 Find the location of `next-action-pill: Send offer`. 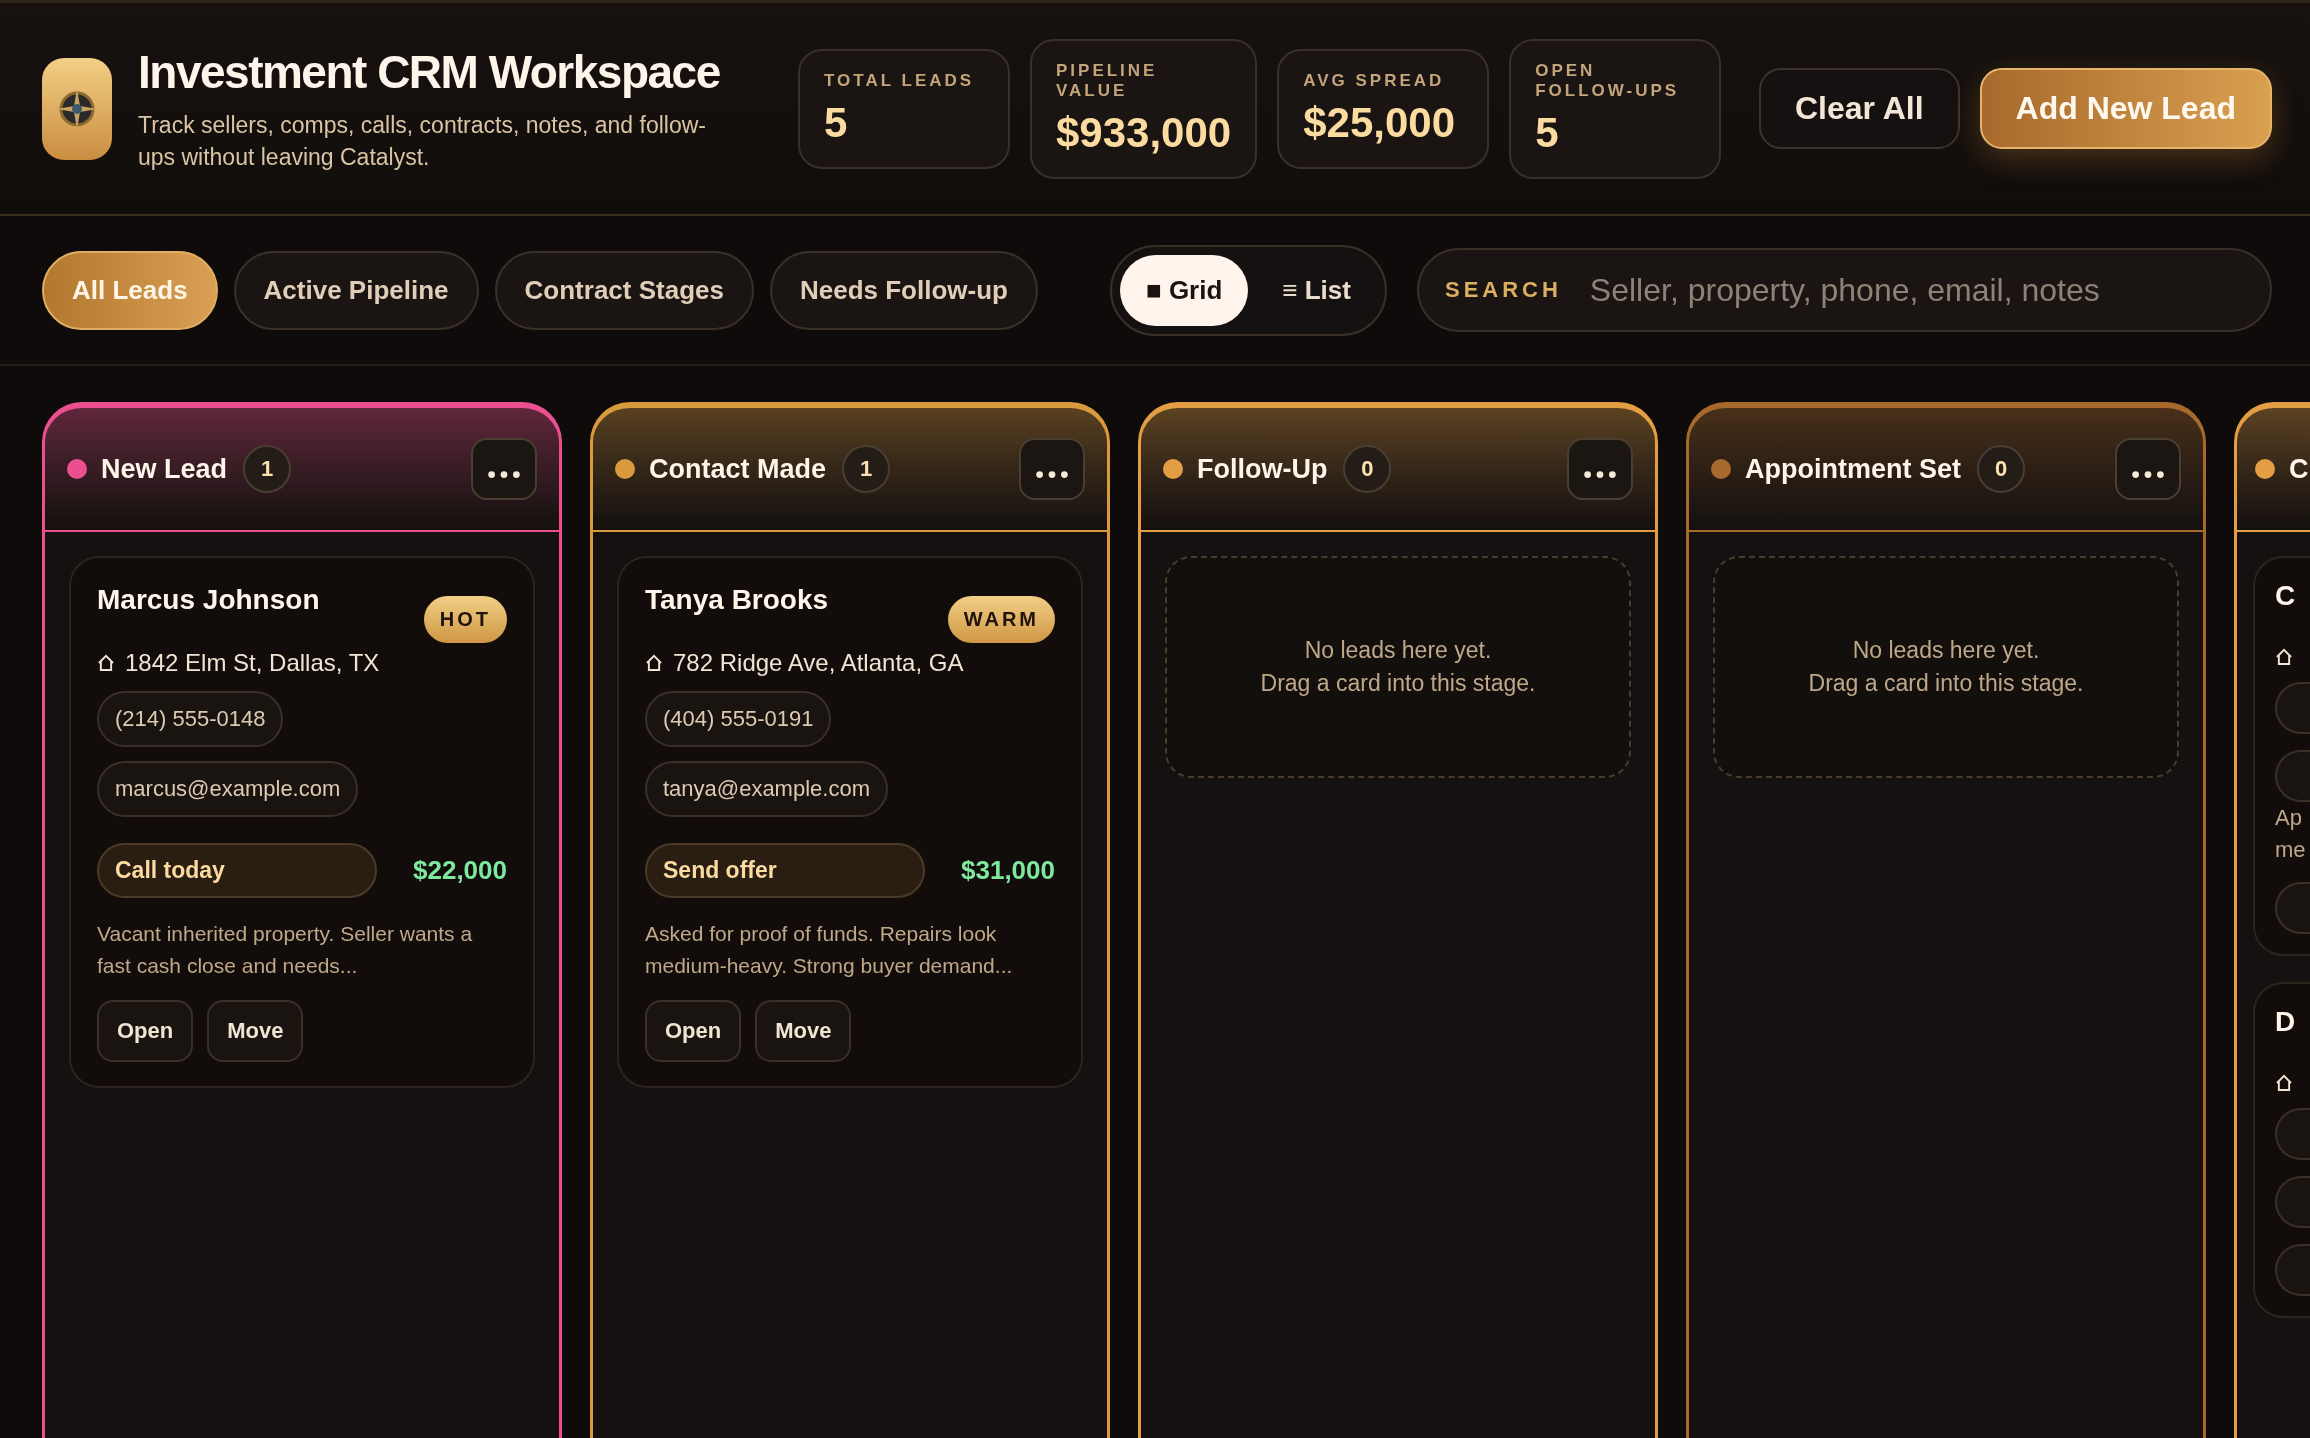

next-action-pill: Send offer is located at coordinates (785, 870).